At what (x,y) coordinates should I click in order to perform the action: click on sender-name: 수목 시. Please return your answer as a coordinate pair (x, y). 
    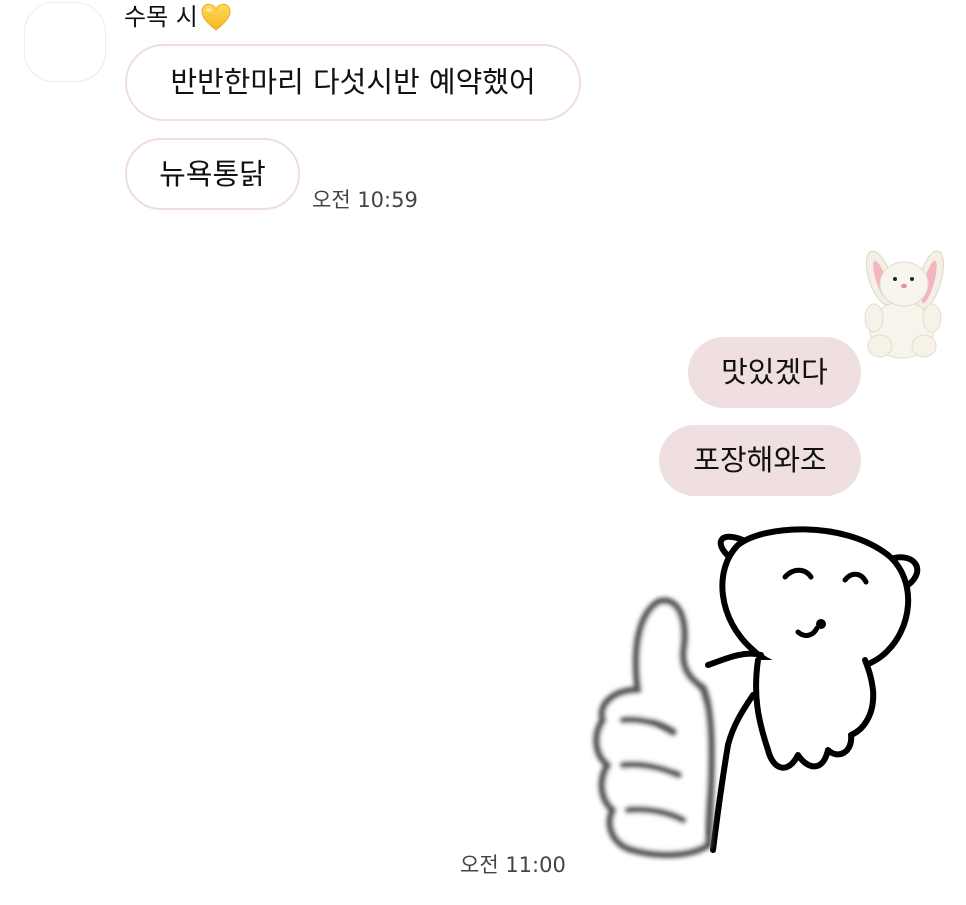
    Looking at the image, I should click on (178, 17).